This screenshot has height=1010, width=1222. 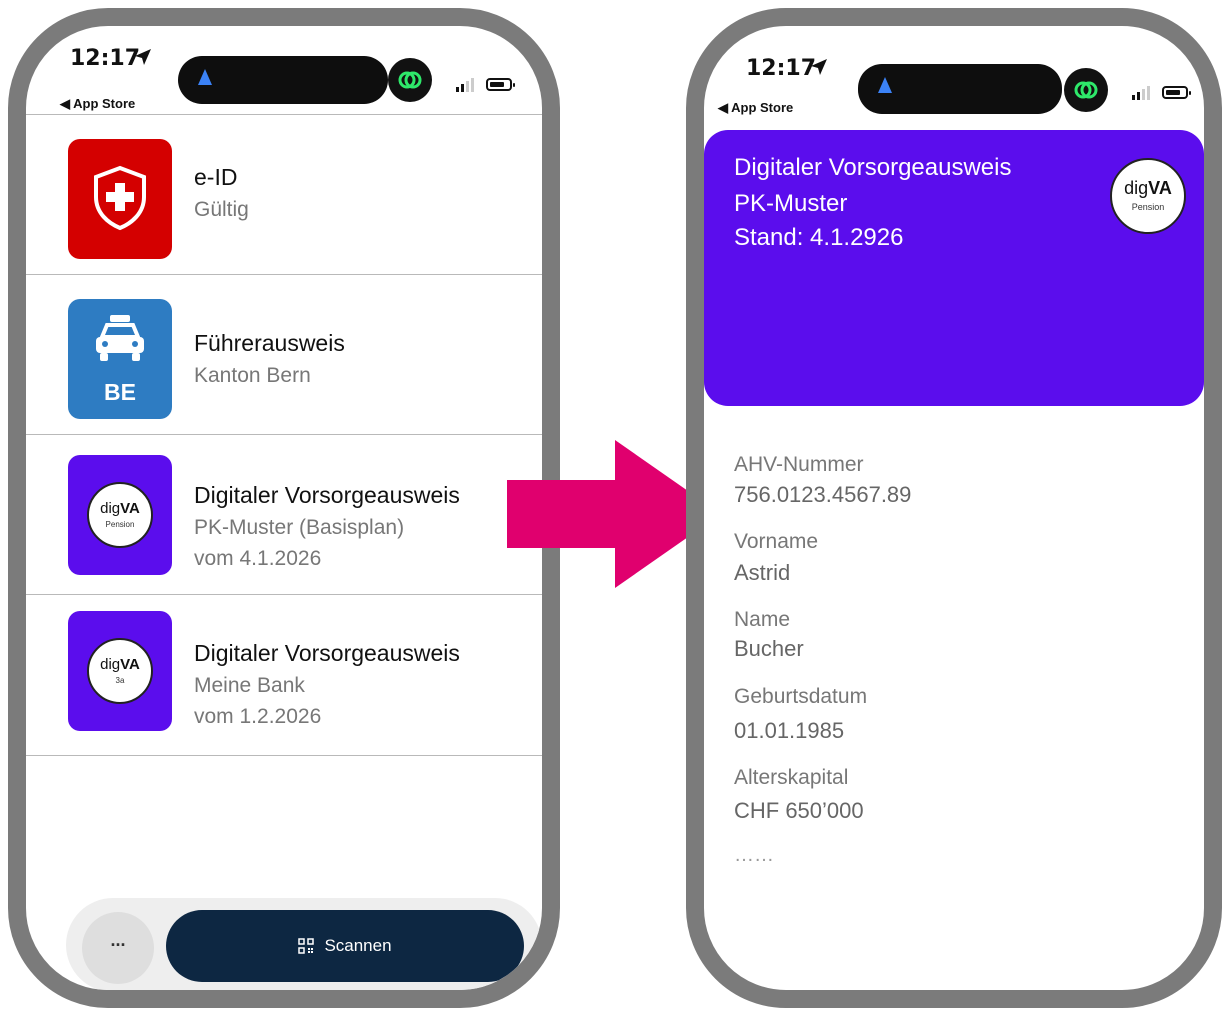 I want to click on swiss-shield-icon, so click(x=120, y=198).